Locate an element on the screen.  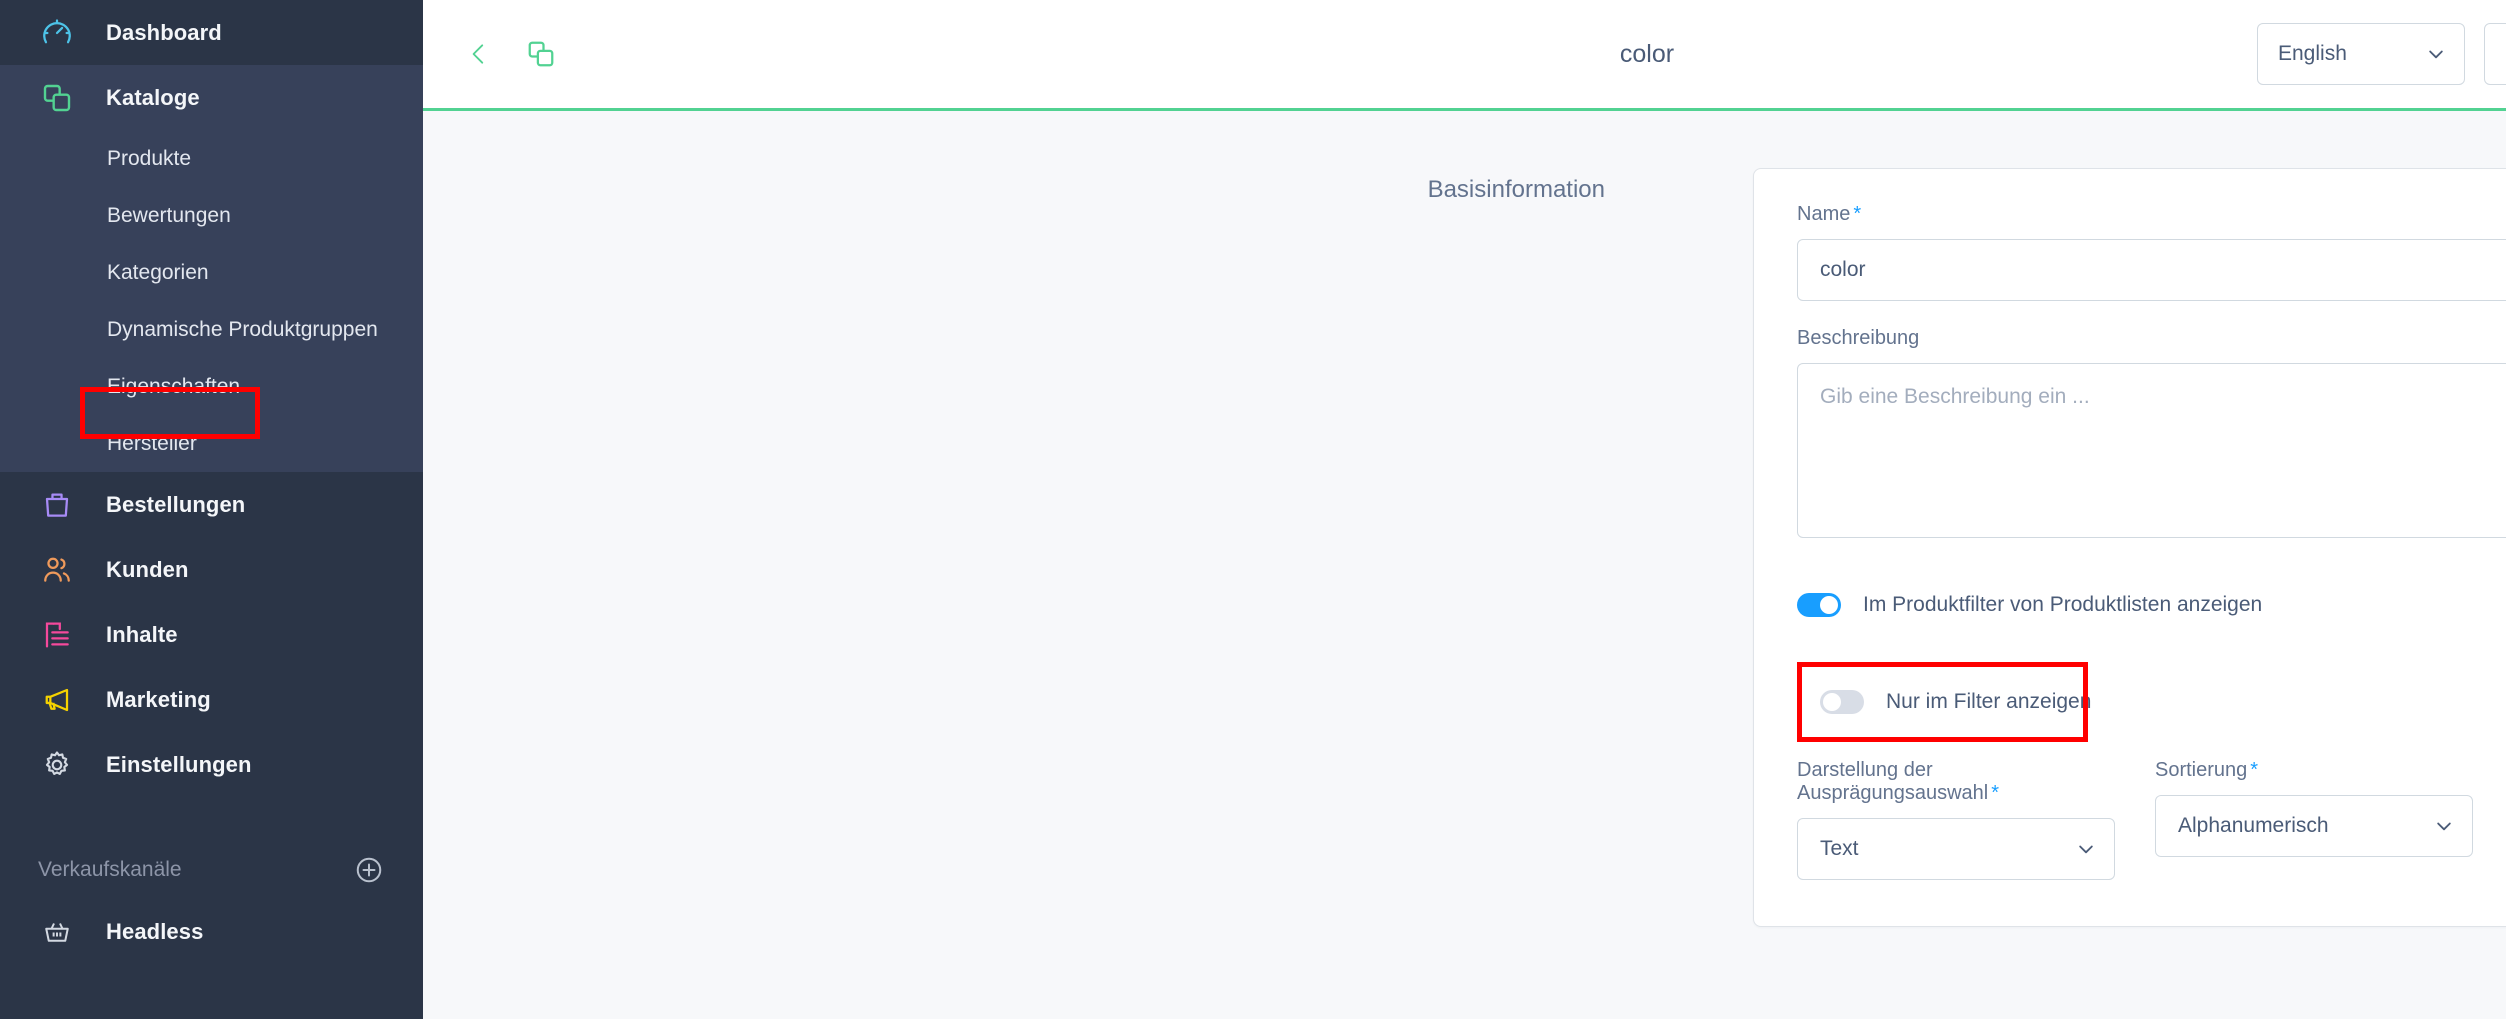
megaphone-icon is located at coordinates (57, 700).